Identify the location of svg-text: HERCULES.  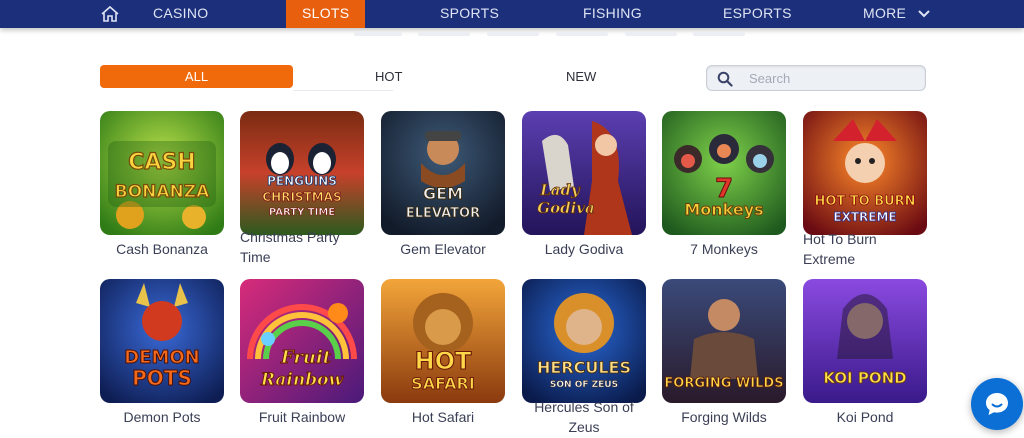
(584, 367).